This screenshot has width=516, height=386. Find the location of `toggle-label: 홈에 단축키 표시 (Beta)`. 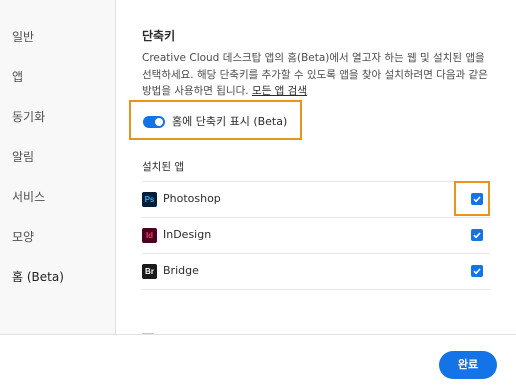

toggle-label: 홈에 단축키 표시 (Beta) is located at coordinates (230, 121).